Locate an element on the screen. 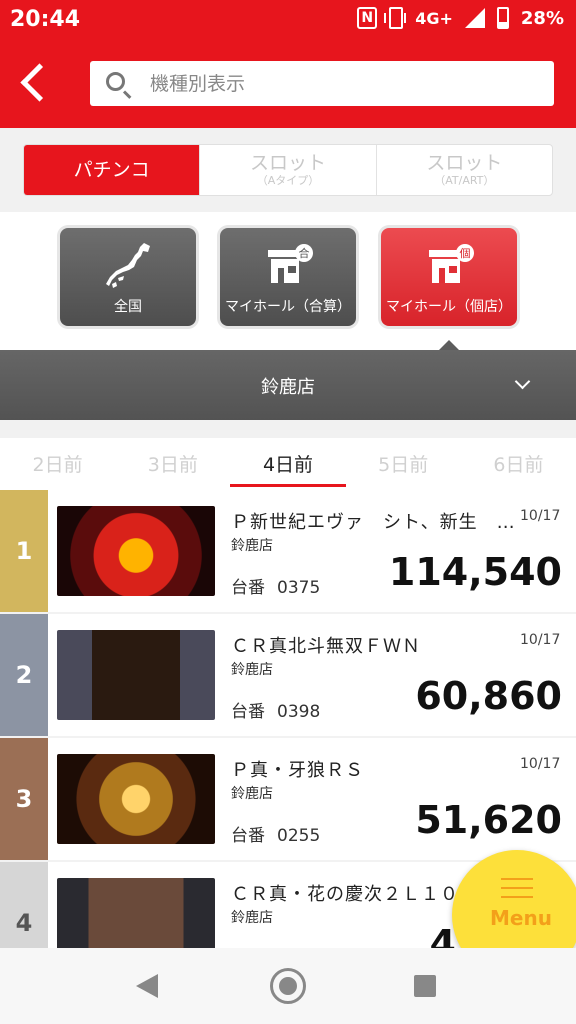  system-nav-bar is located at coordinates (288, 986).